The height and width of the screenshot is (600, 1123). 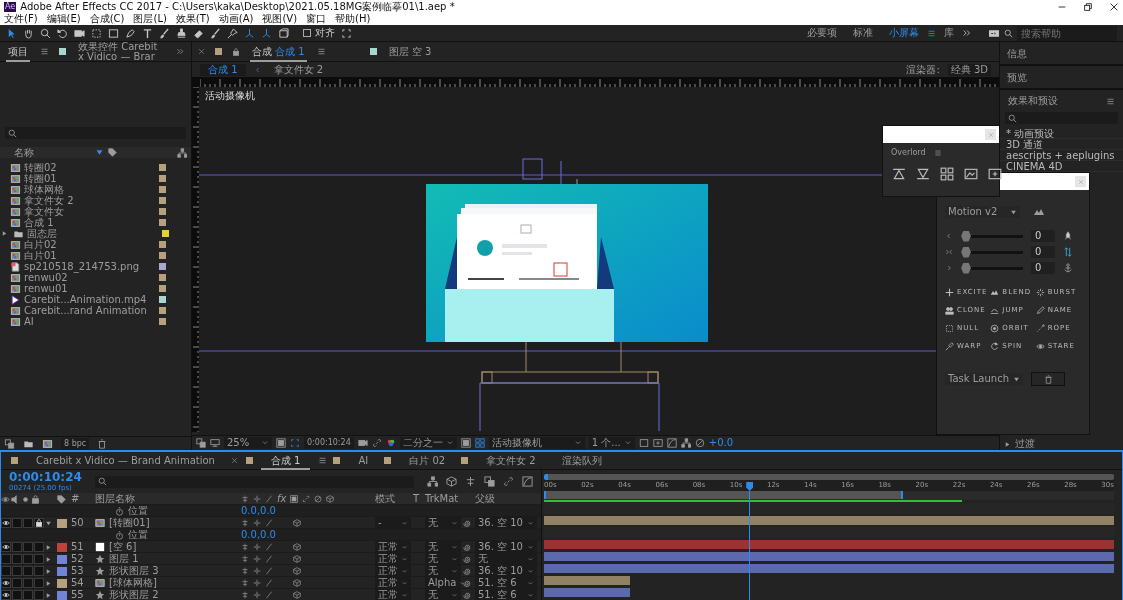 I want to click on effects-tree-item: 过渡, so click(x=1025, y=444).